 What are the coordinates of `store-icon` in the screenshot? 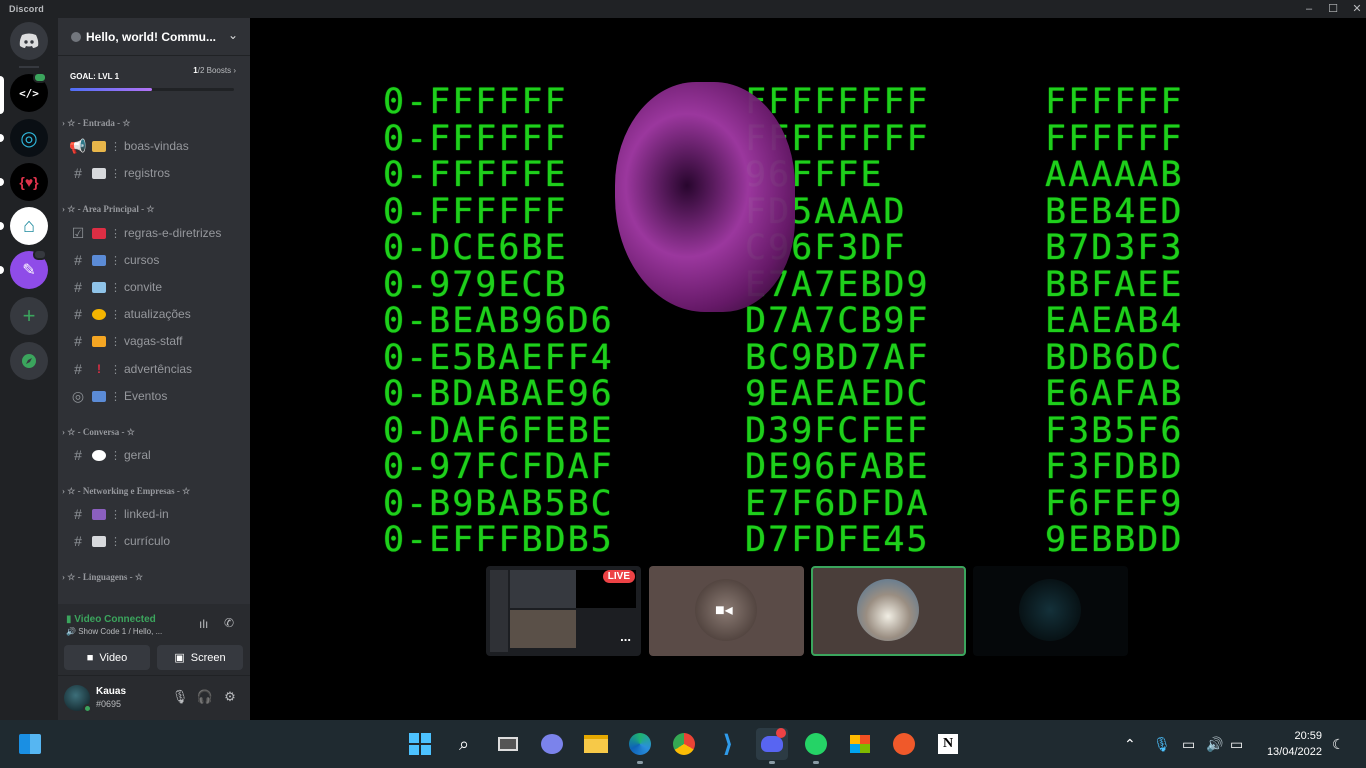 It's located at (860, 744).